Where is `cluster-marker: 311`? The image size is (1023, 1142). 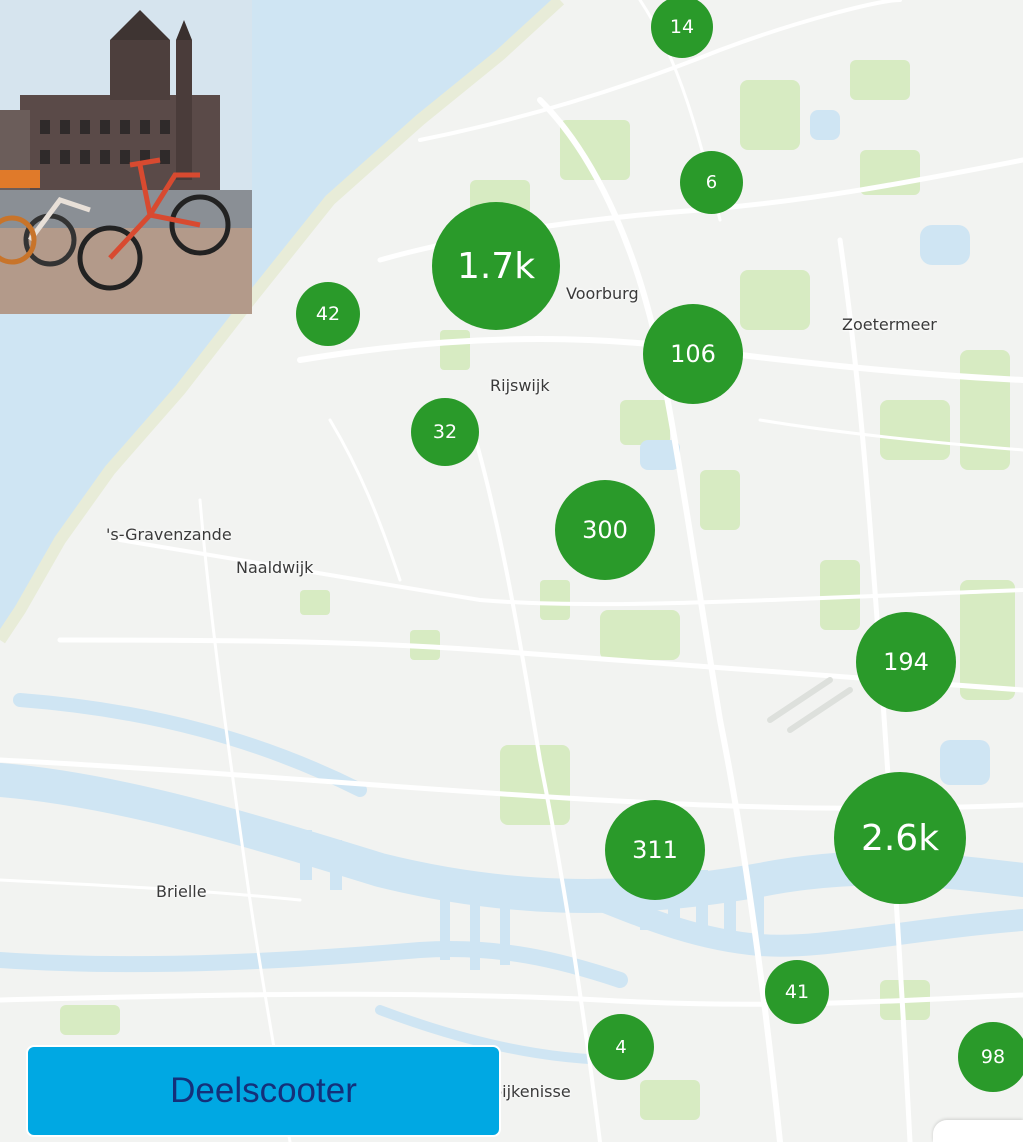
cluster-marker: 311 is located at coordinates (655, 850).